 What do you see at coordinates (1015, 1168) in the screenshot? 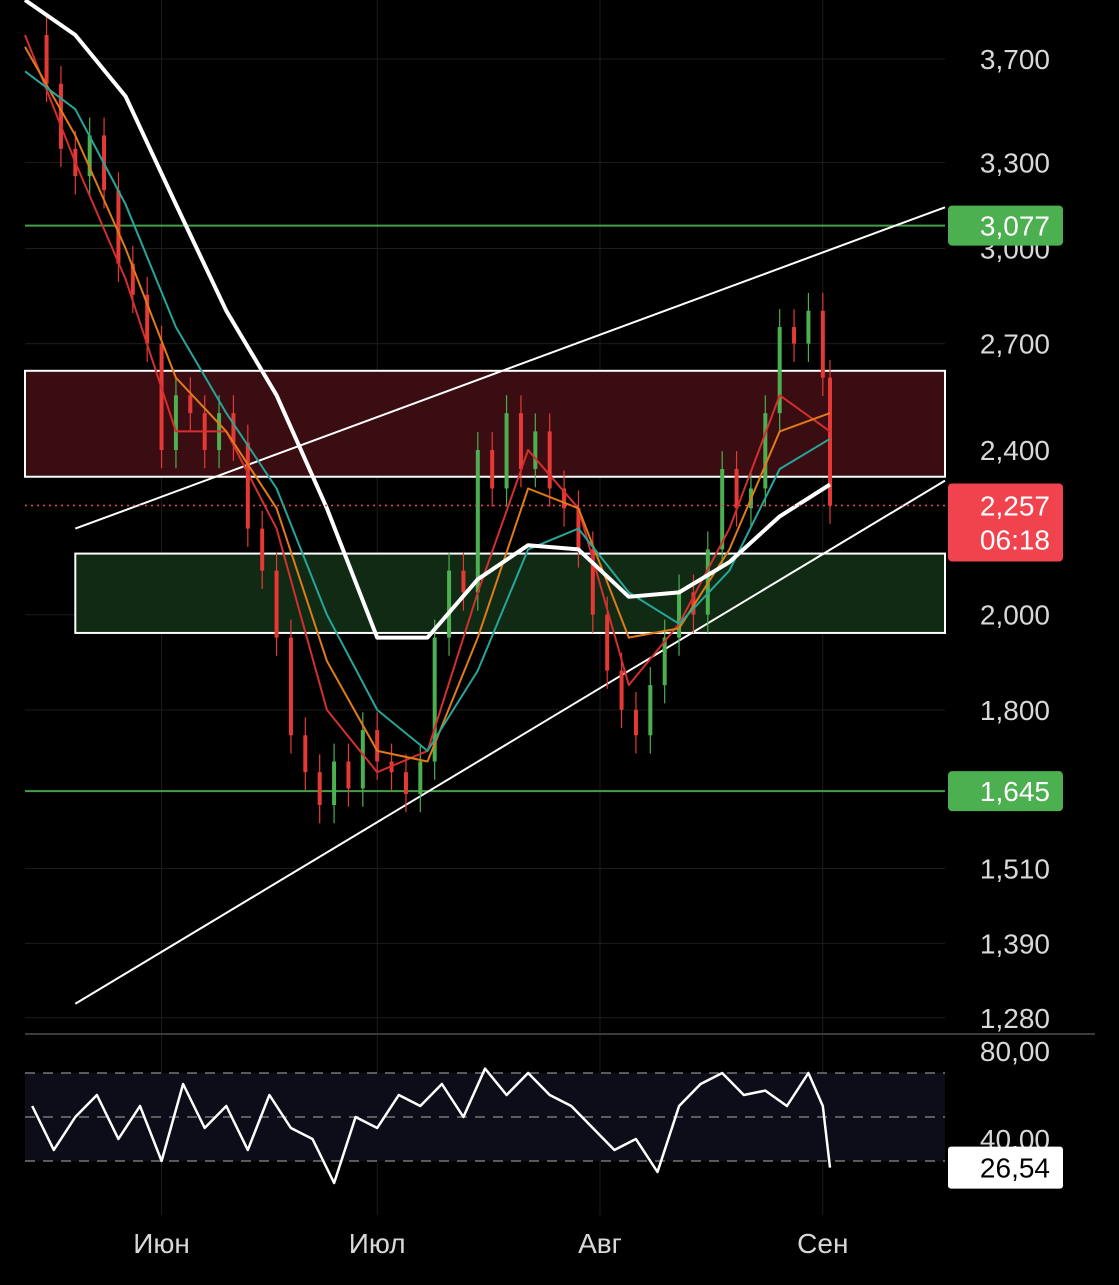
I see `oscillator-value-label: 26,54` at bounding box center [1015, 1168].